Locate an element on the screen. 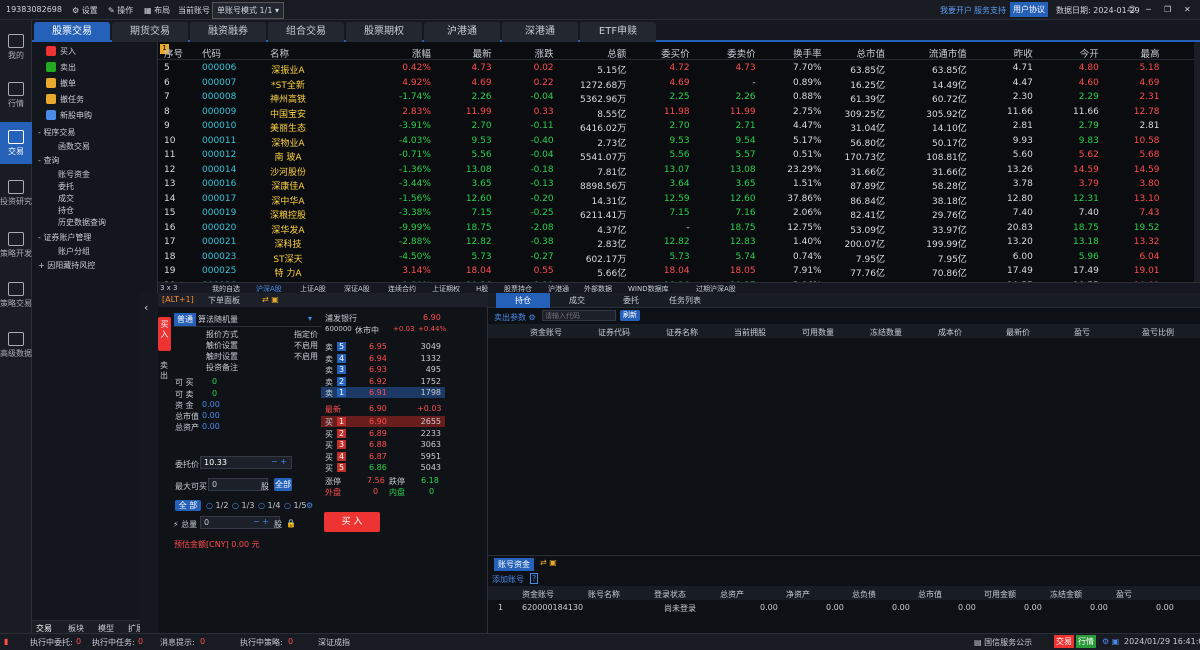 Image resolution: width=1200 pixels, height=650 pixels. col-header: 委买价 is located at coordinates (660, 53).